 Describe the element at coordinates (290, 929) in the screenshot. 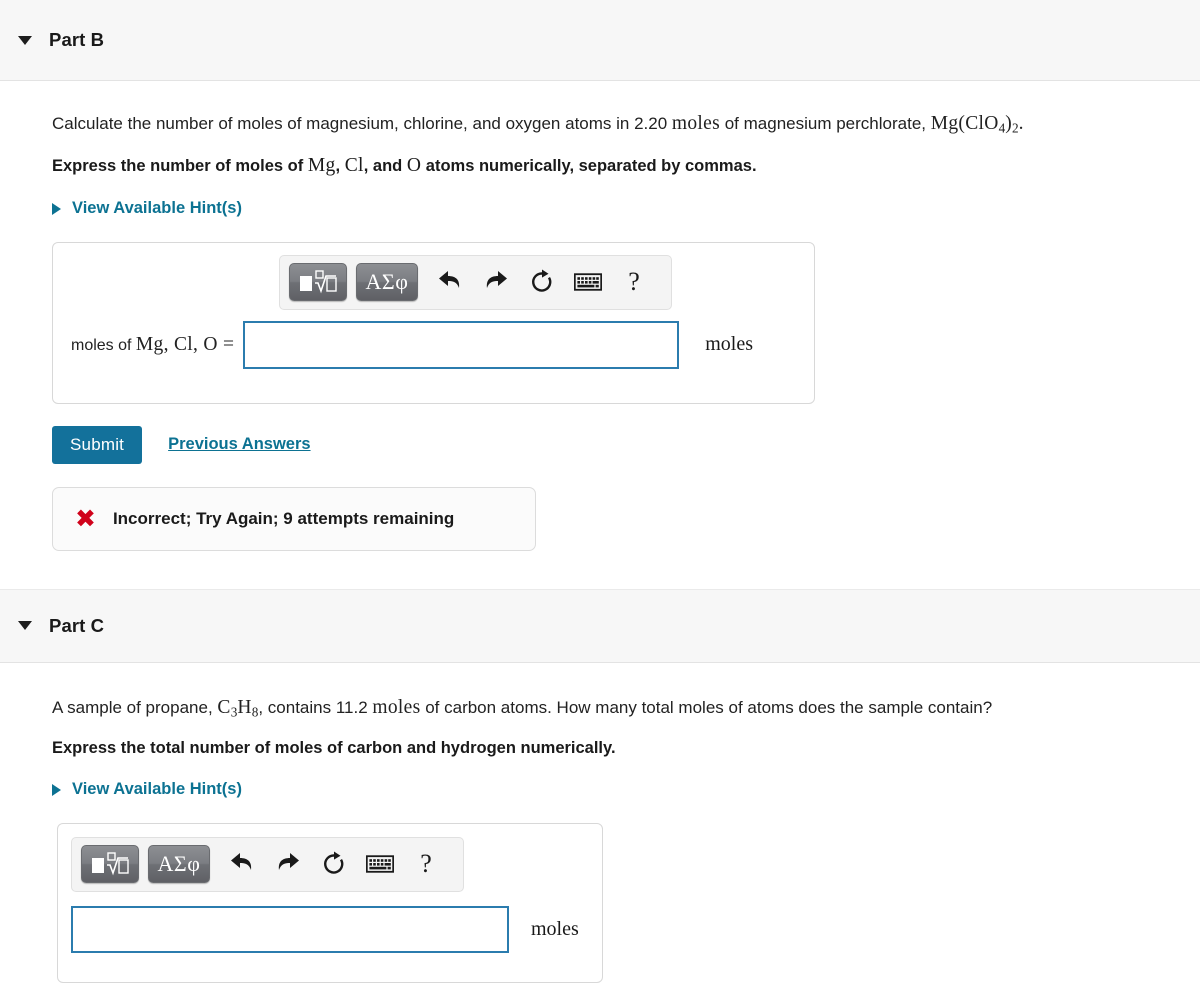

I see `part-c-answer-input` at that location.